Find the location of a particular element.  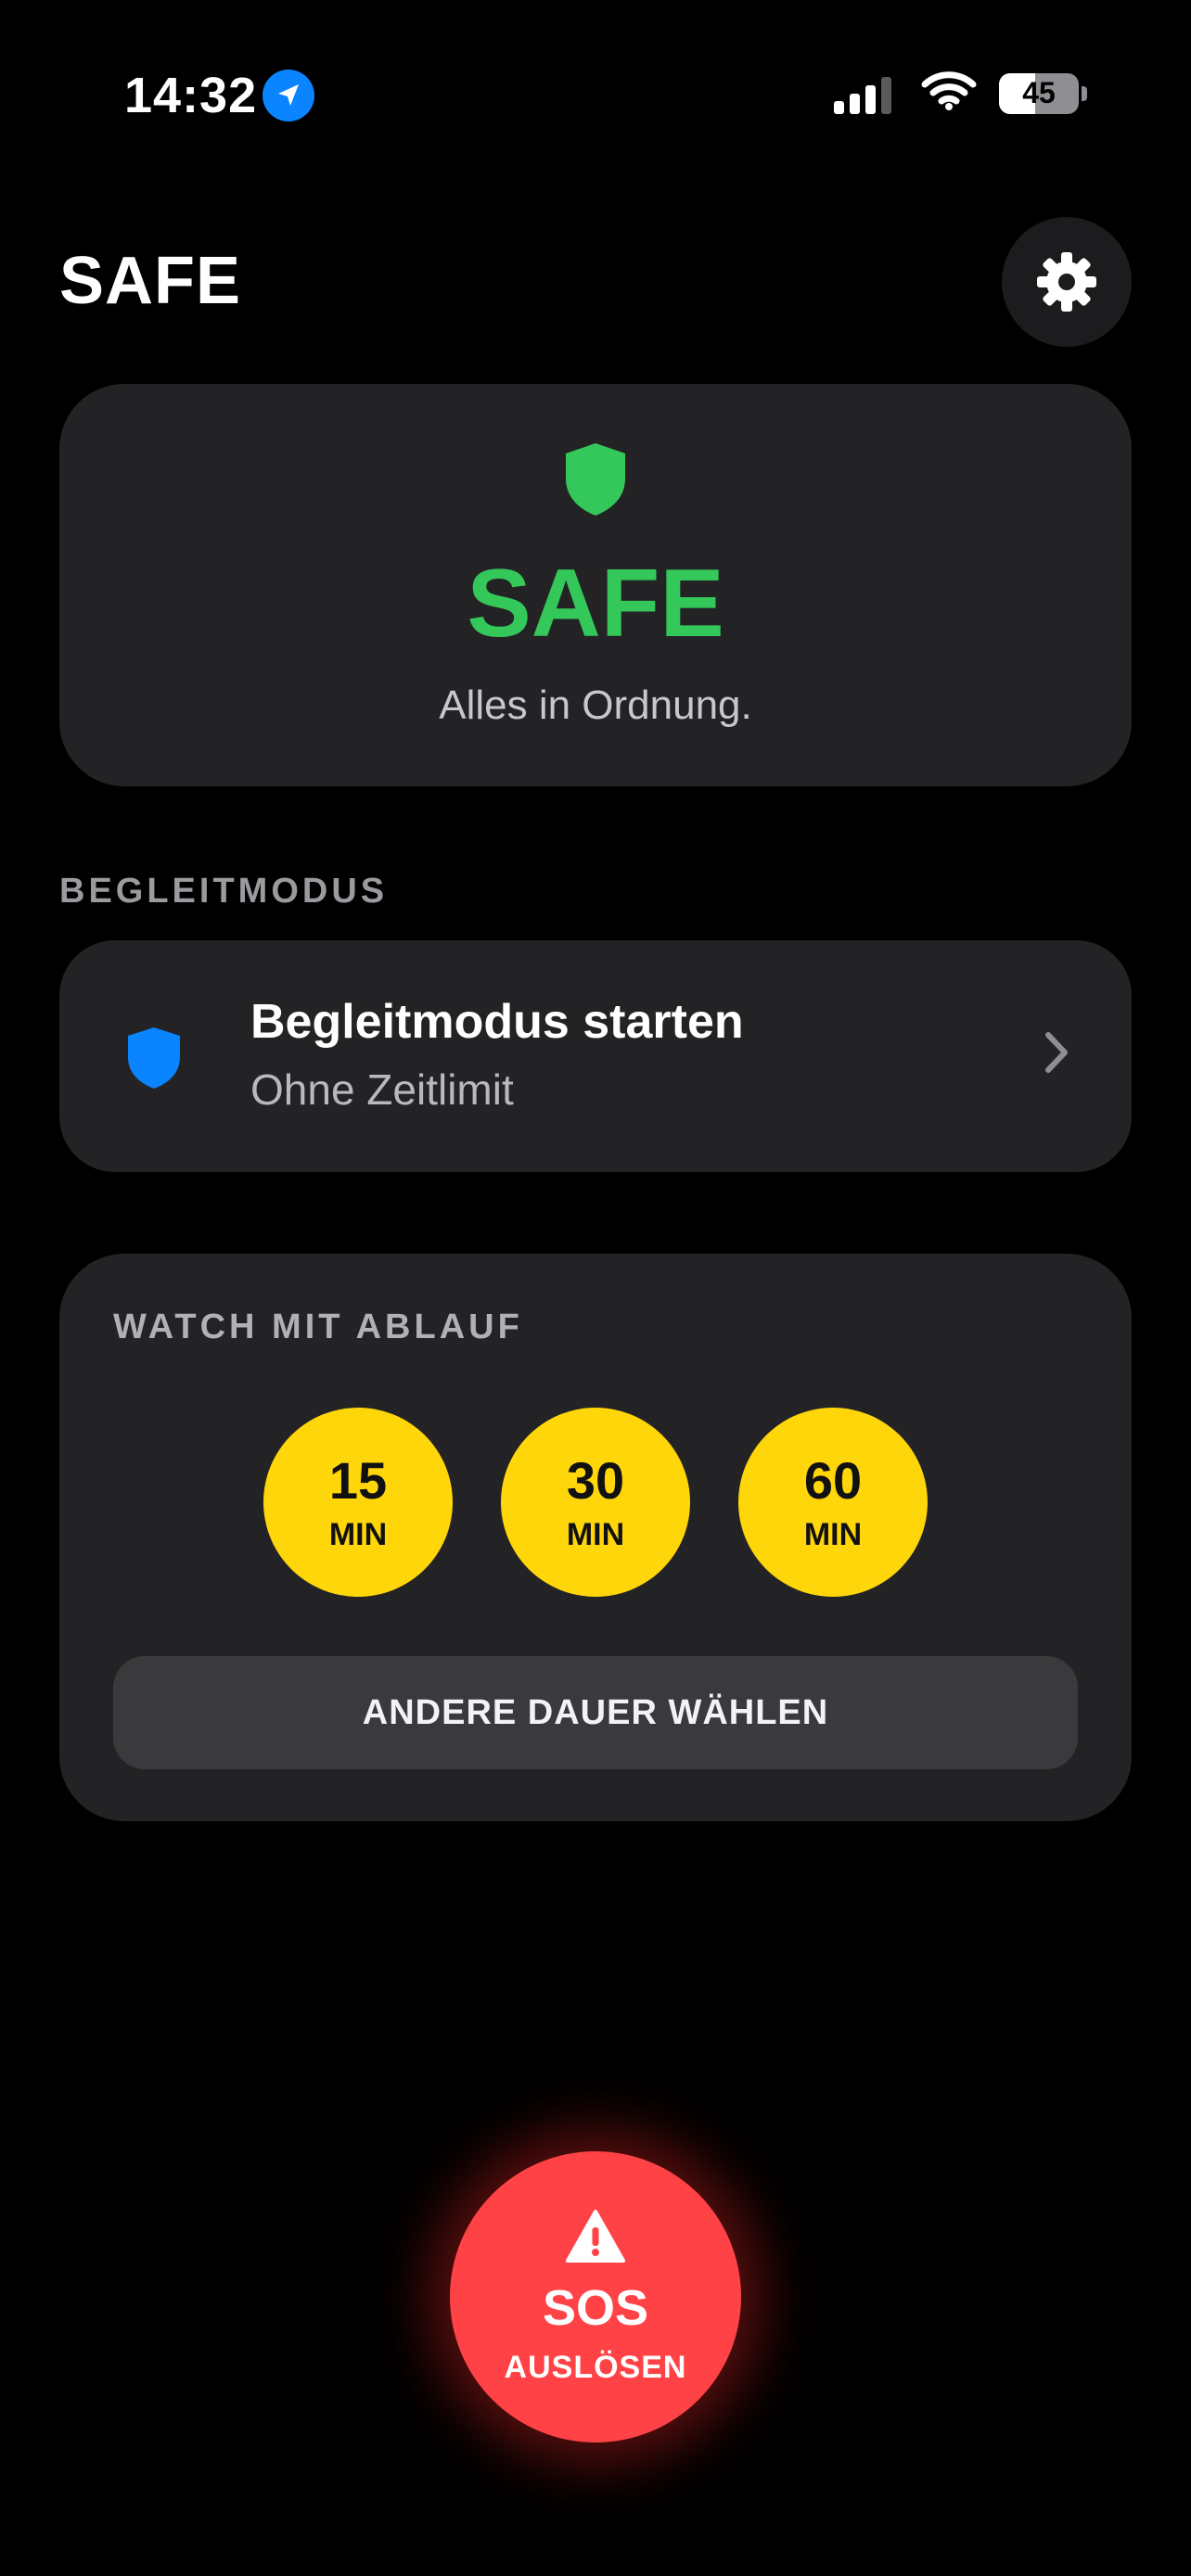

start-companion-mode-button: Begleitmodus starten Ohne Zeitlimit is located at coordinates (595, 1056).